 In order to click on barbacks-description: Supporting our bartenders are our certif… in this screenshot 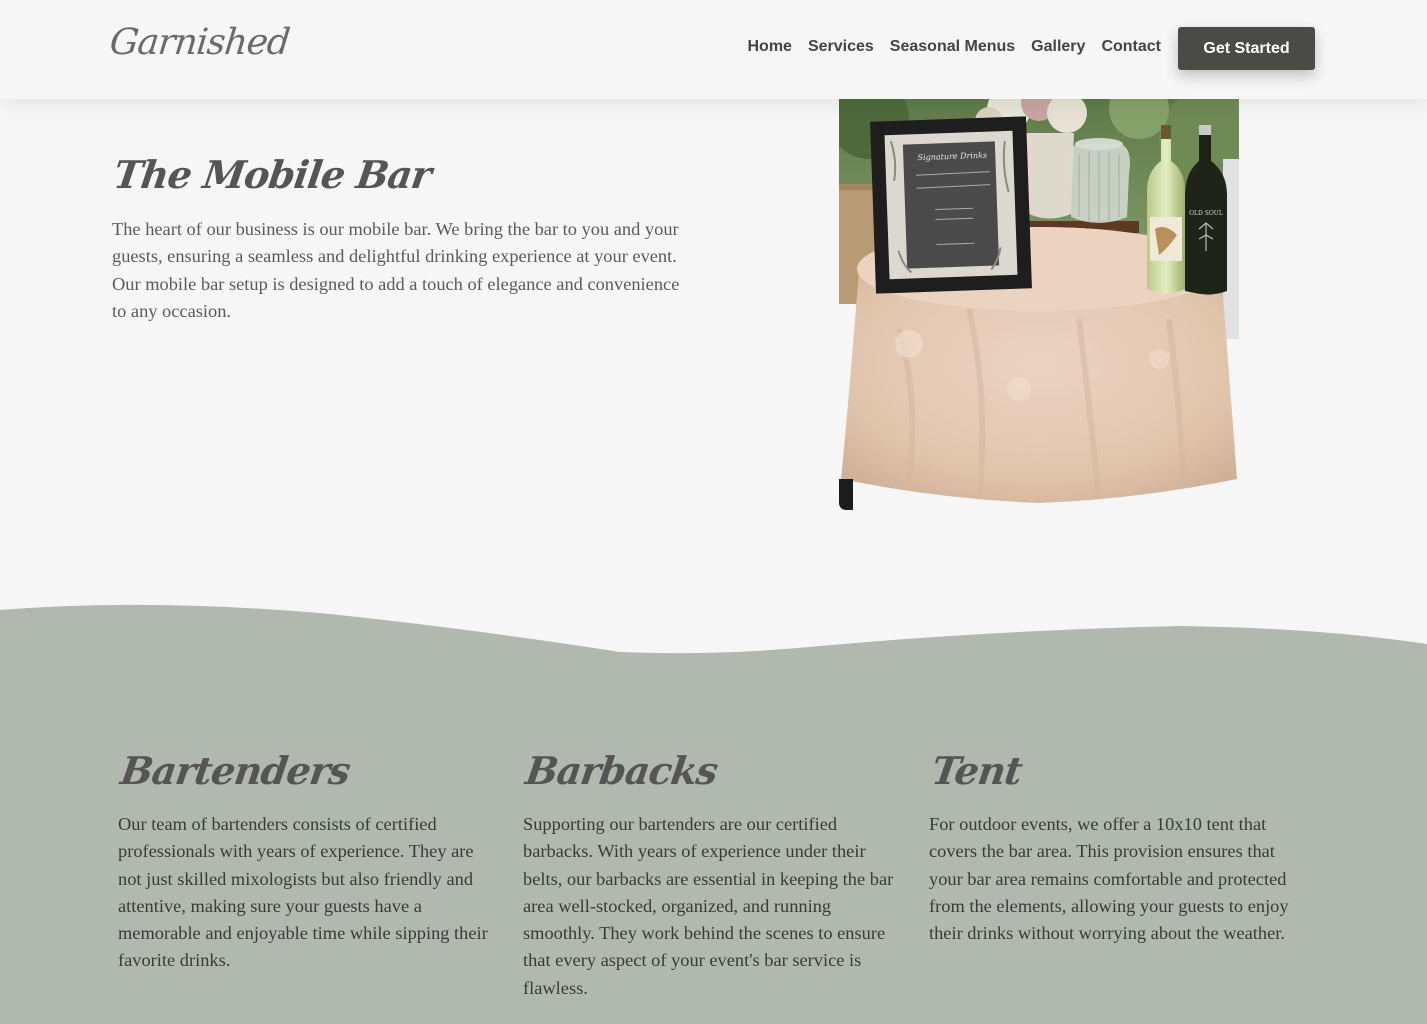, I will do `click(708, 906)`.